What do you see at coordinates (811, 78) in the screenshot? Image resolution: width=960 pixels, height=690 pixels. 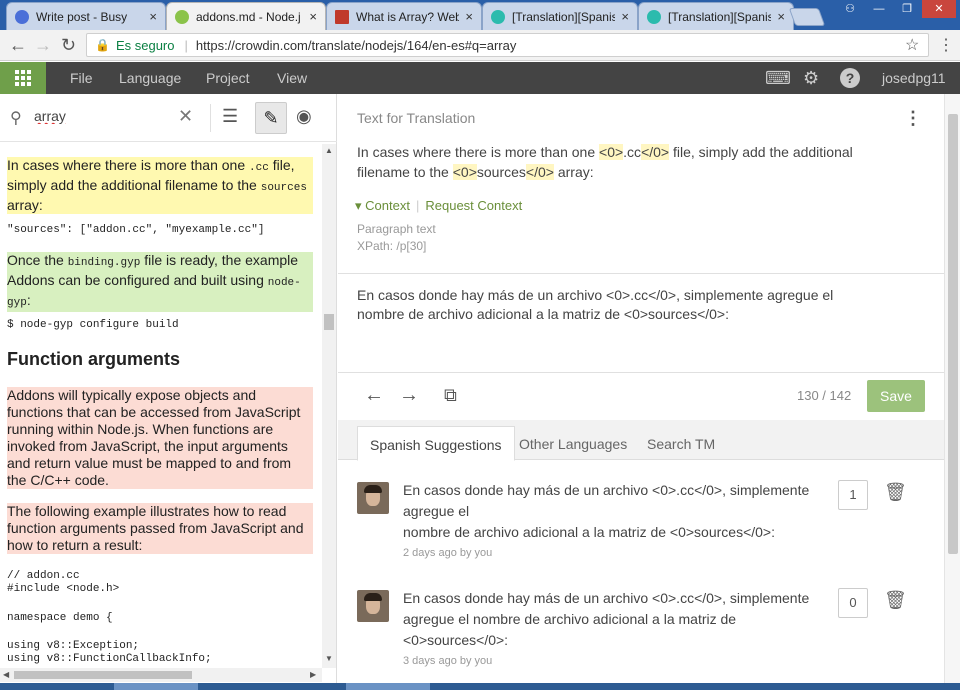 I see `gear-icon: ⚙` at bounding box center [811, 78].